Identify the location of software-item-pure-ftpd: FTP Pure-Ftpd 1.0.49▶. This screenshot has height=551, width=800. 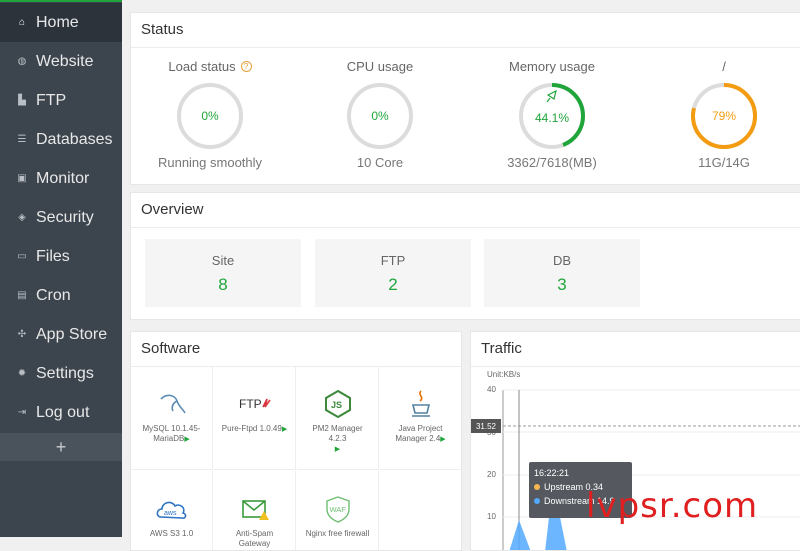
(255, 418).